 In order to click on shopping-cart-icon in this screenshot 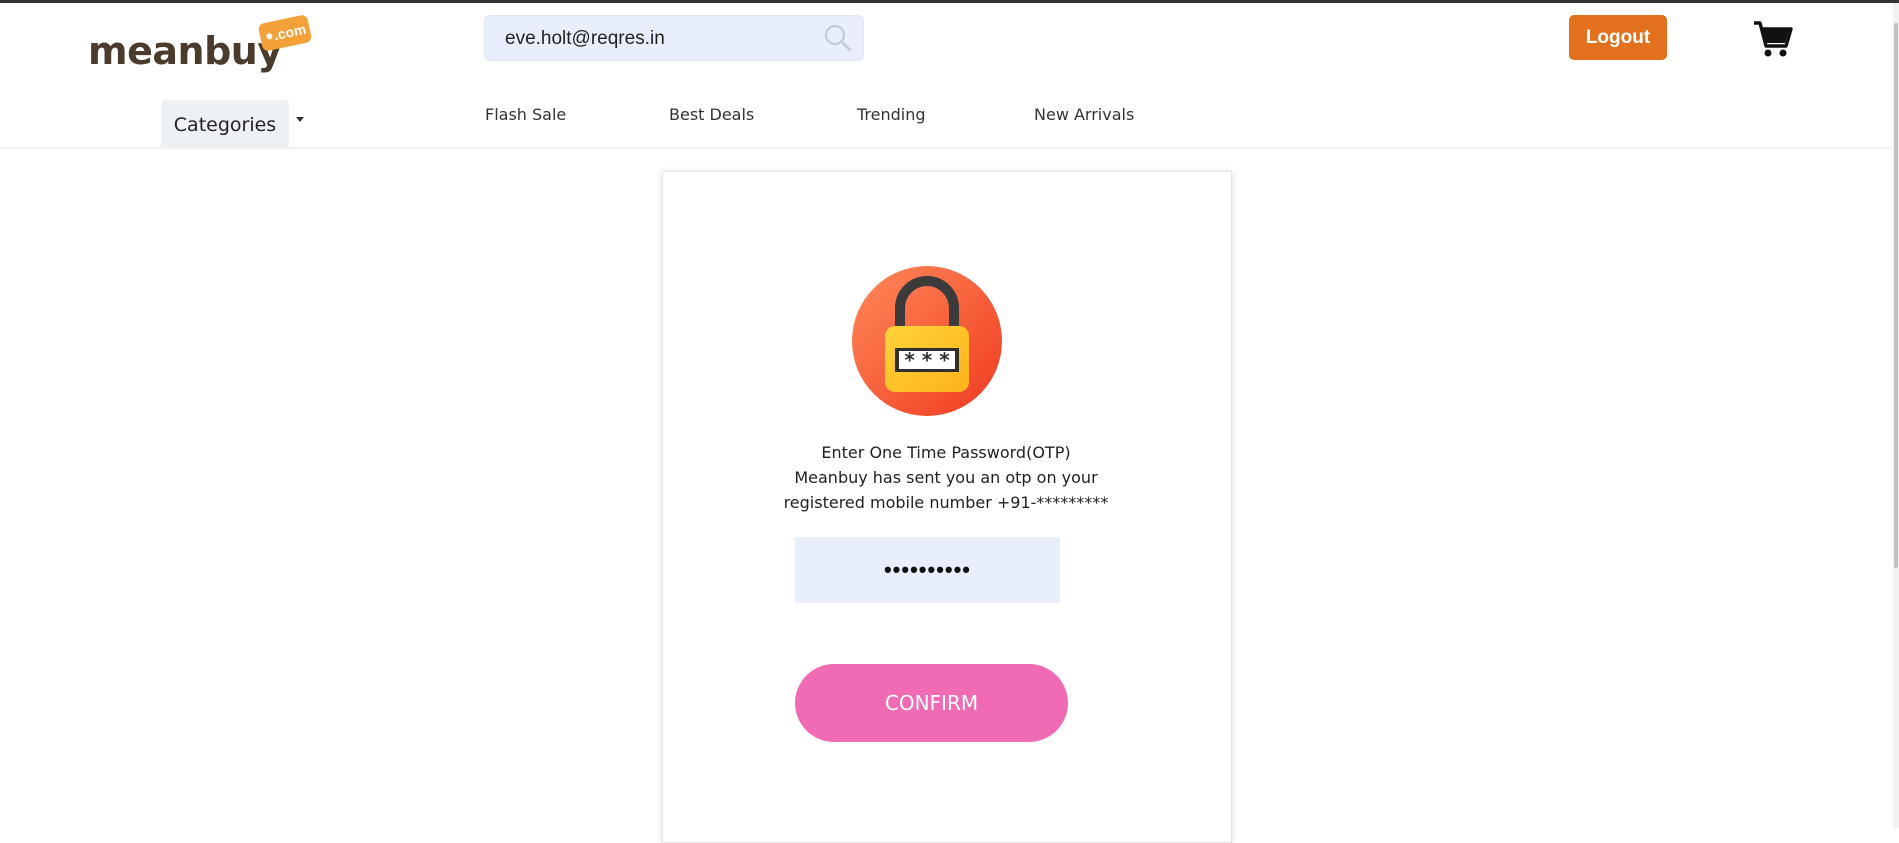, I will do `click(1773, 39)`.